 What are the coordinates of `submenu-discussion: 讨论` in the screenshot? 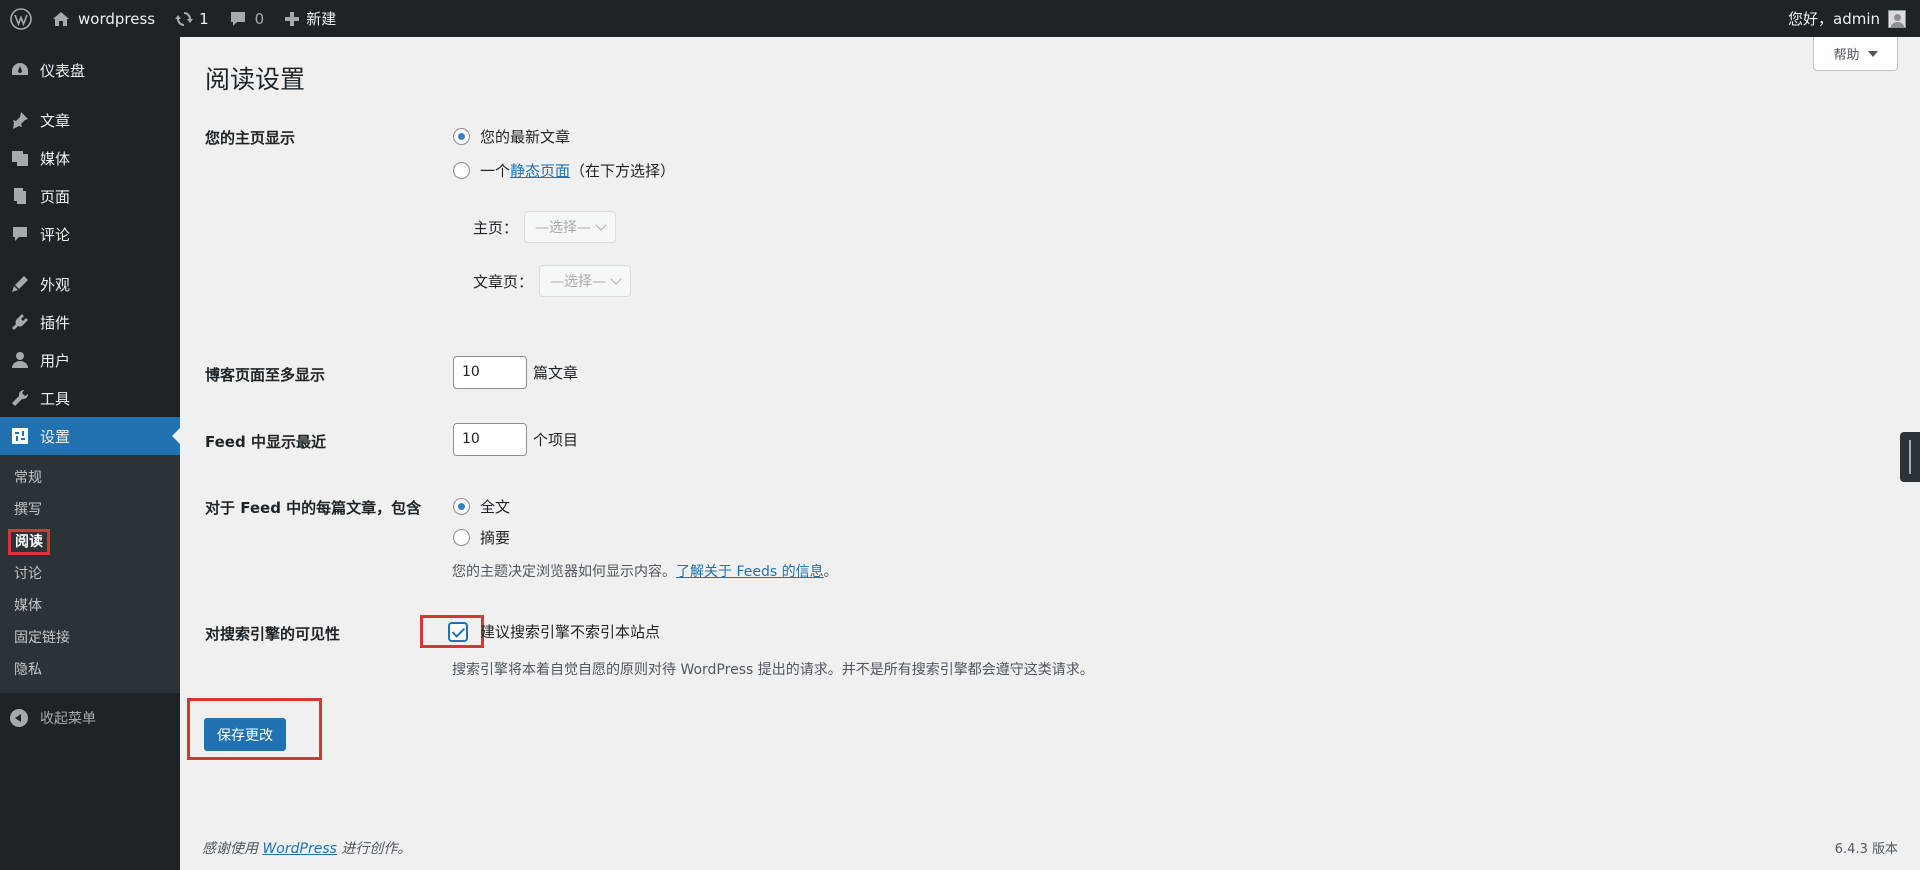 It's located at (90, 574).